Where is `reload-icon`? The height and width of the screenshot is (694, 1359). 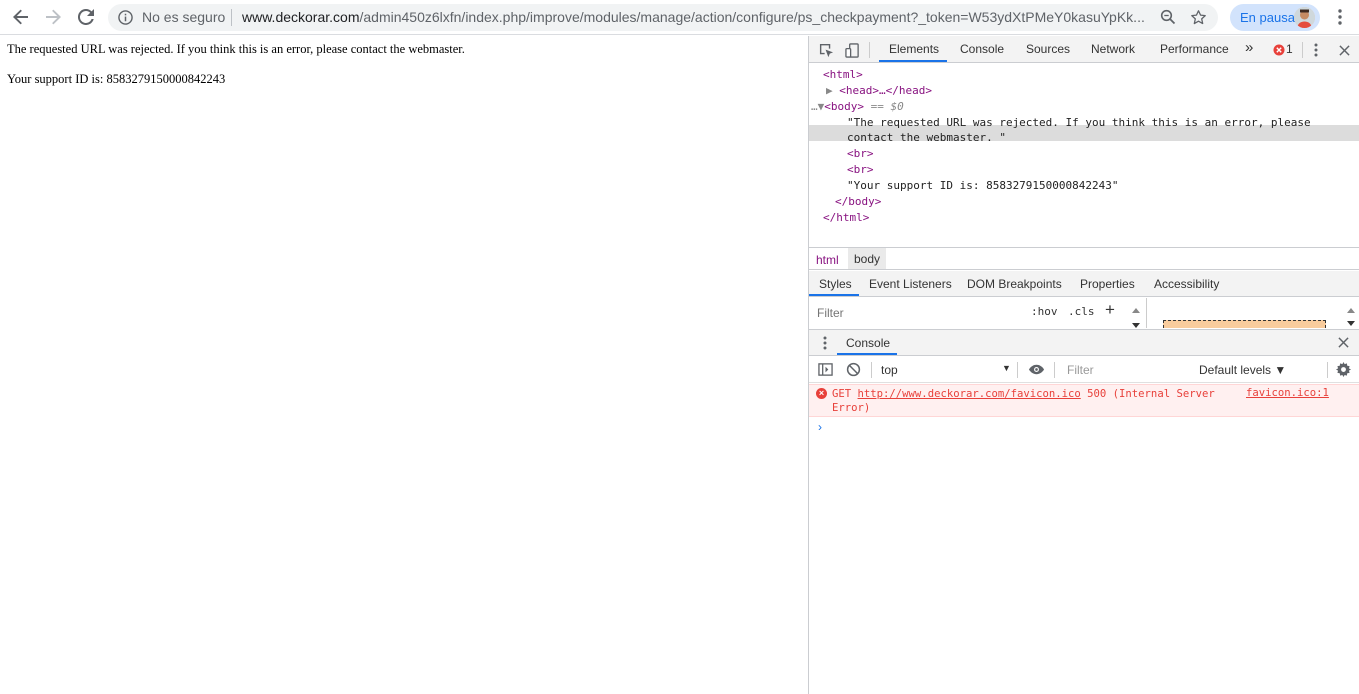
reload-icon is located at coordinates (86, 17).